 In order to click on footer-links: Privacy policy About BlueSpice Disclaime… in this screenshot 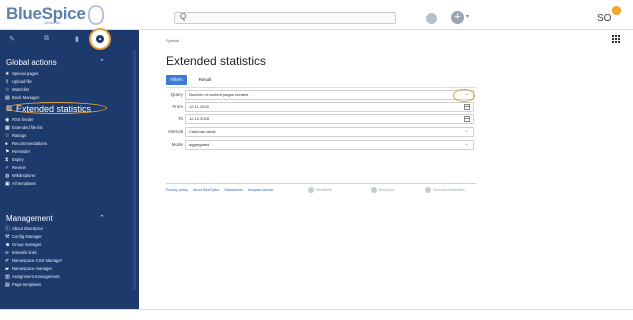, I will do `click(222, 190)`.